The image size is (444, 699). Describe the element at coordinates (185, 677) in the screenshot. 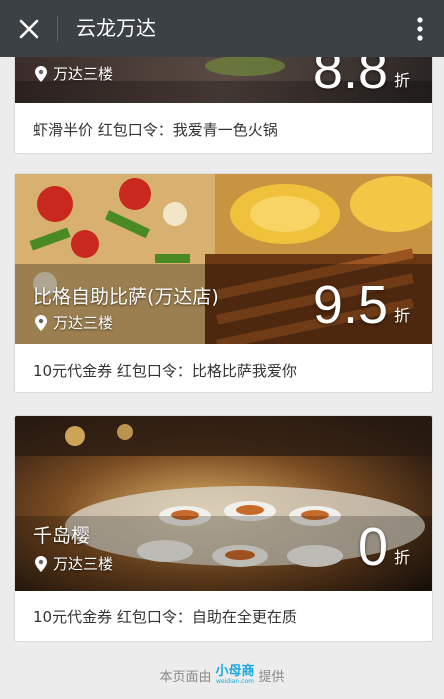

I see `footer-prefix: 本页面由` at that location.